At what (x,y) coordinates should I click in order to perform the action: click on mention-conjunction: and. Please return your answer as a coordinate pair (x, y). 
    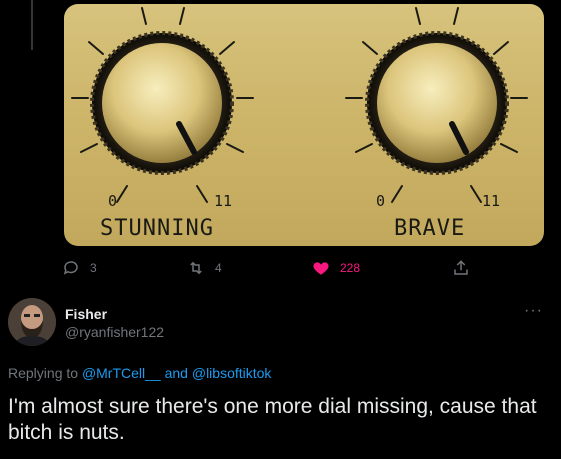
    Looking at the image, I should click on (176, 373).